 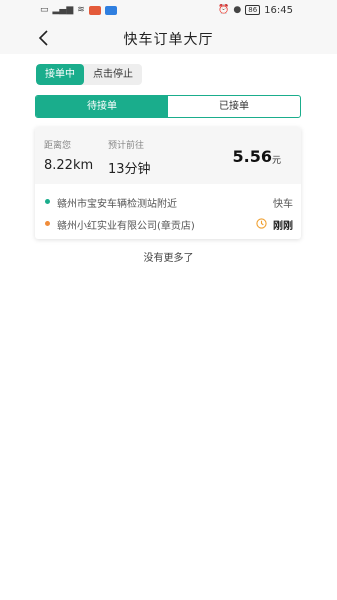 I want to click on dropoff-row: 赣州小红实业有限公司(章贡店) 刚刚, so click(x=169, y=224).